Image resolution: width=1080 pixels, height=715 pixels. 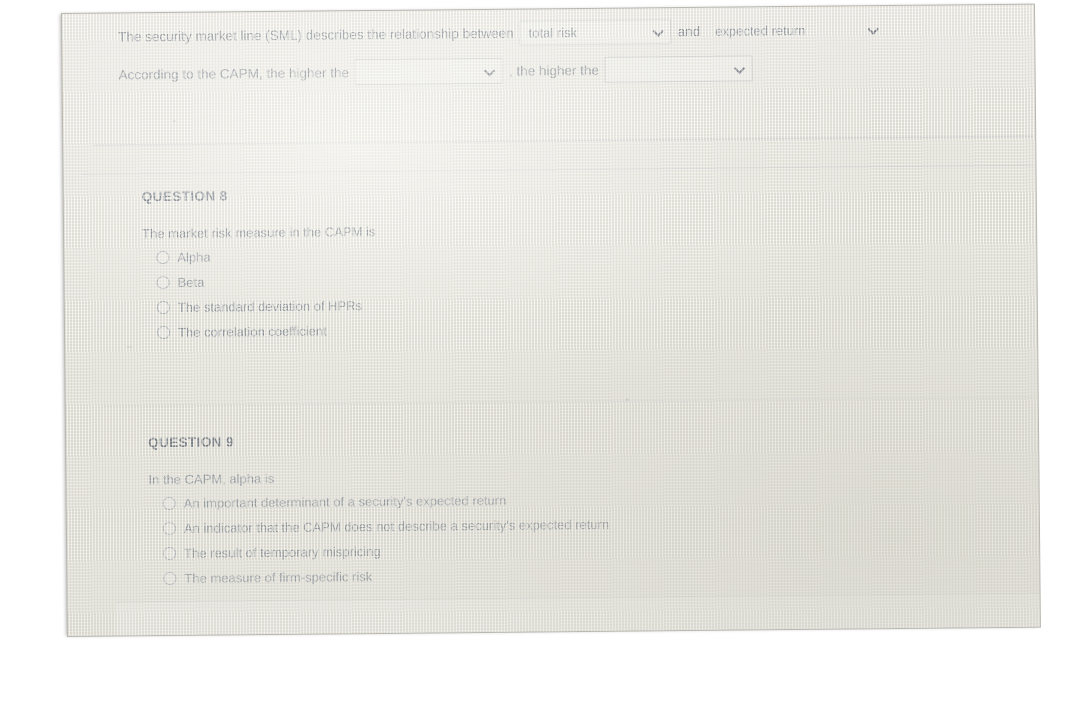 I want to click on dropdown-sml-relationship-x-value: total risk, so click(x=553, y=33).